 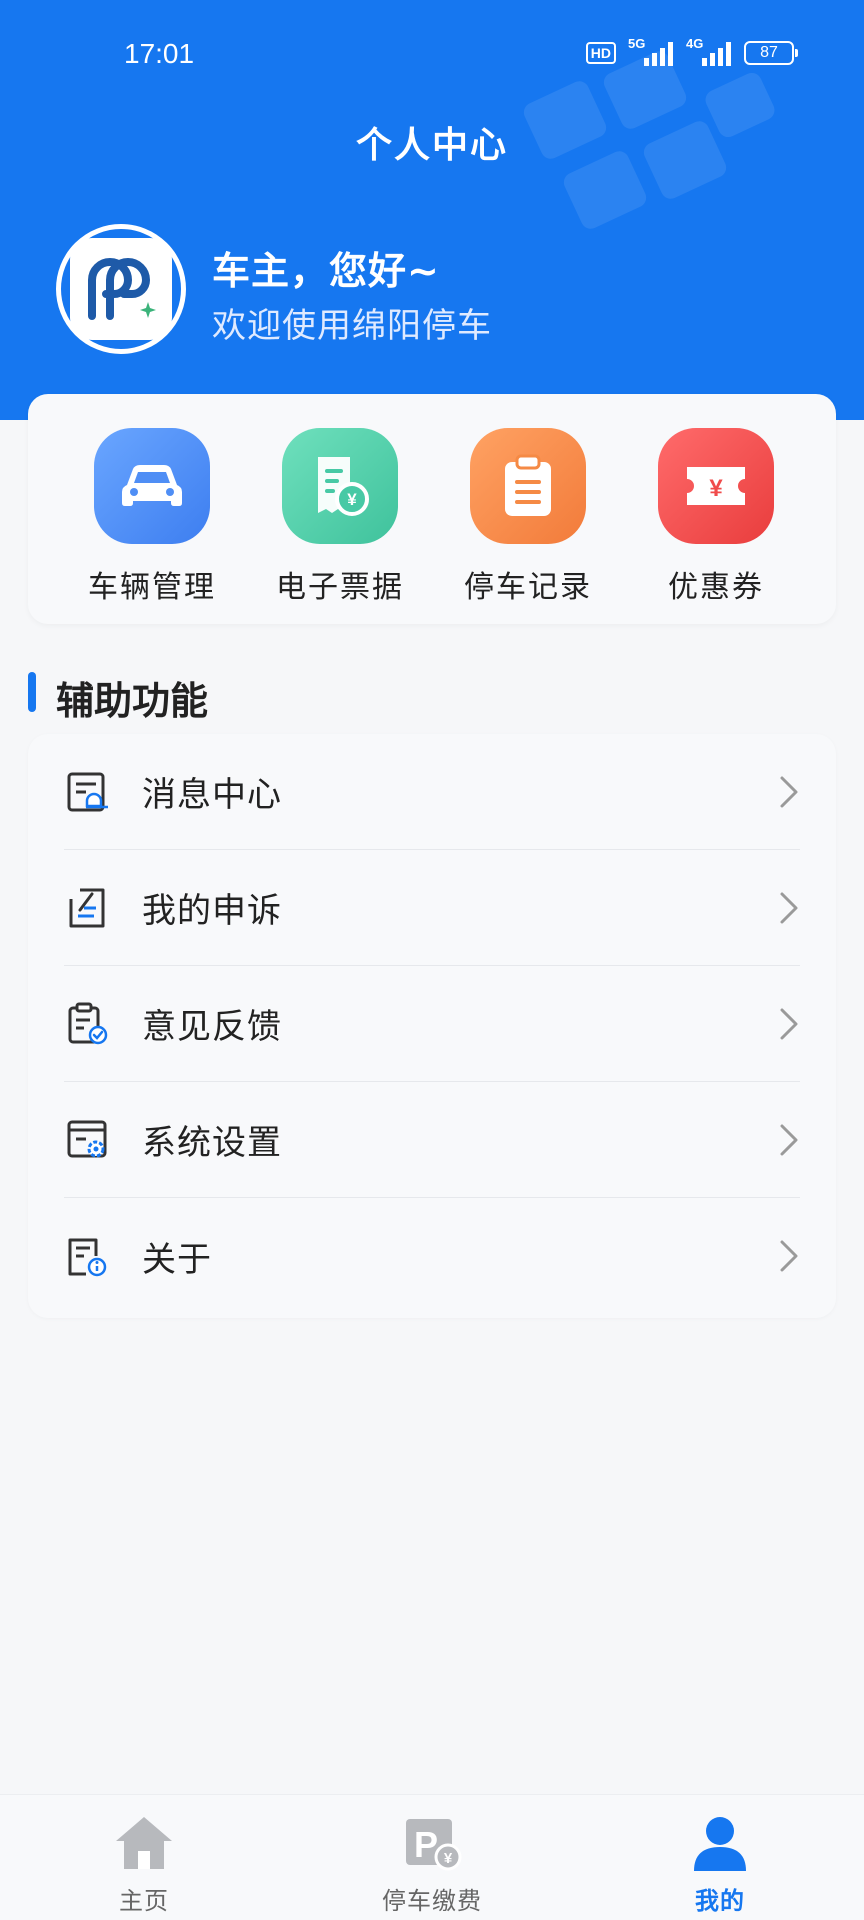 I want to click on tab-label: 停车缴费, so click(x=432, y=1901).